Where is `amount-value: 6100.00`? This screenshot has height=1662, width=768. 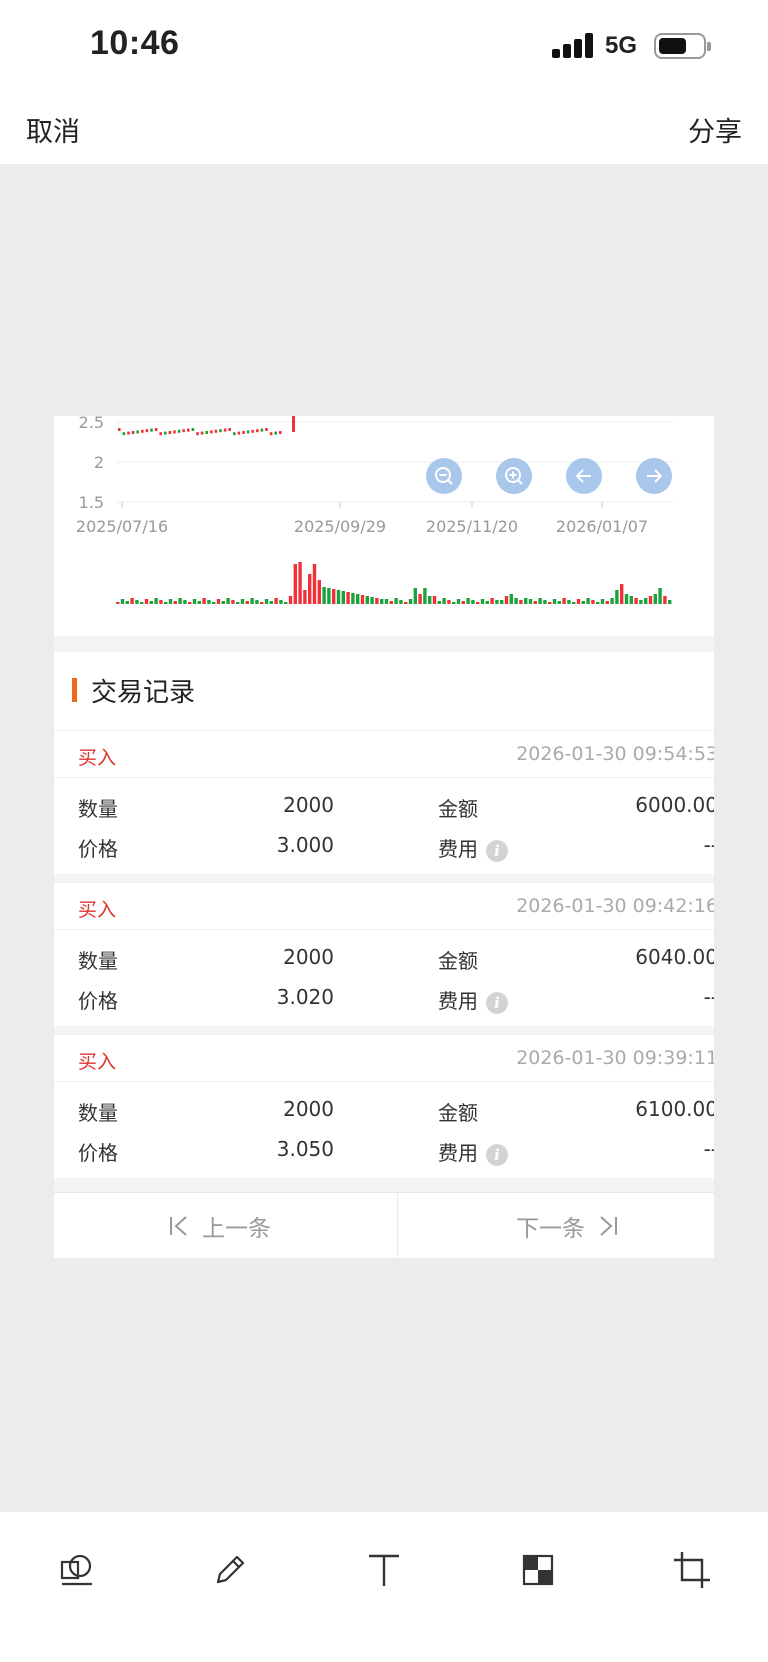 amount-value: 6100.00 is located at coordinates (674, 1109).